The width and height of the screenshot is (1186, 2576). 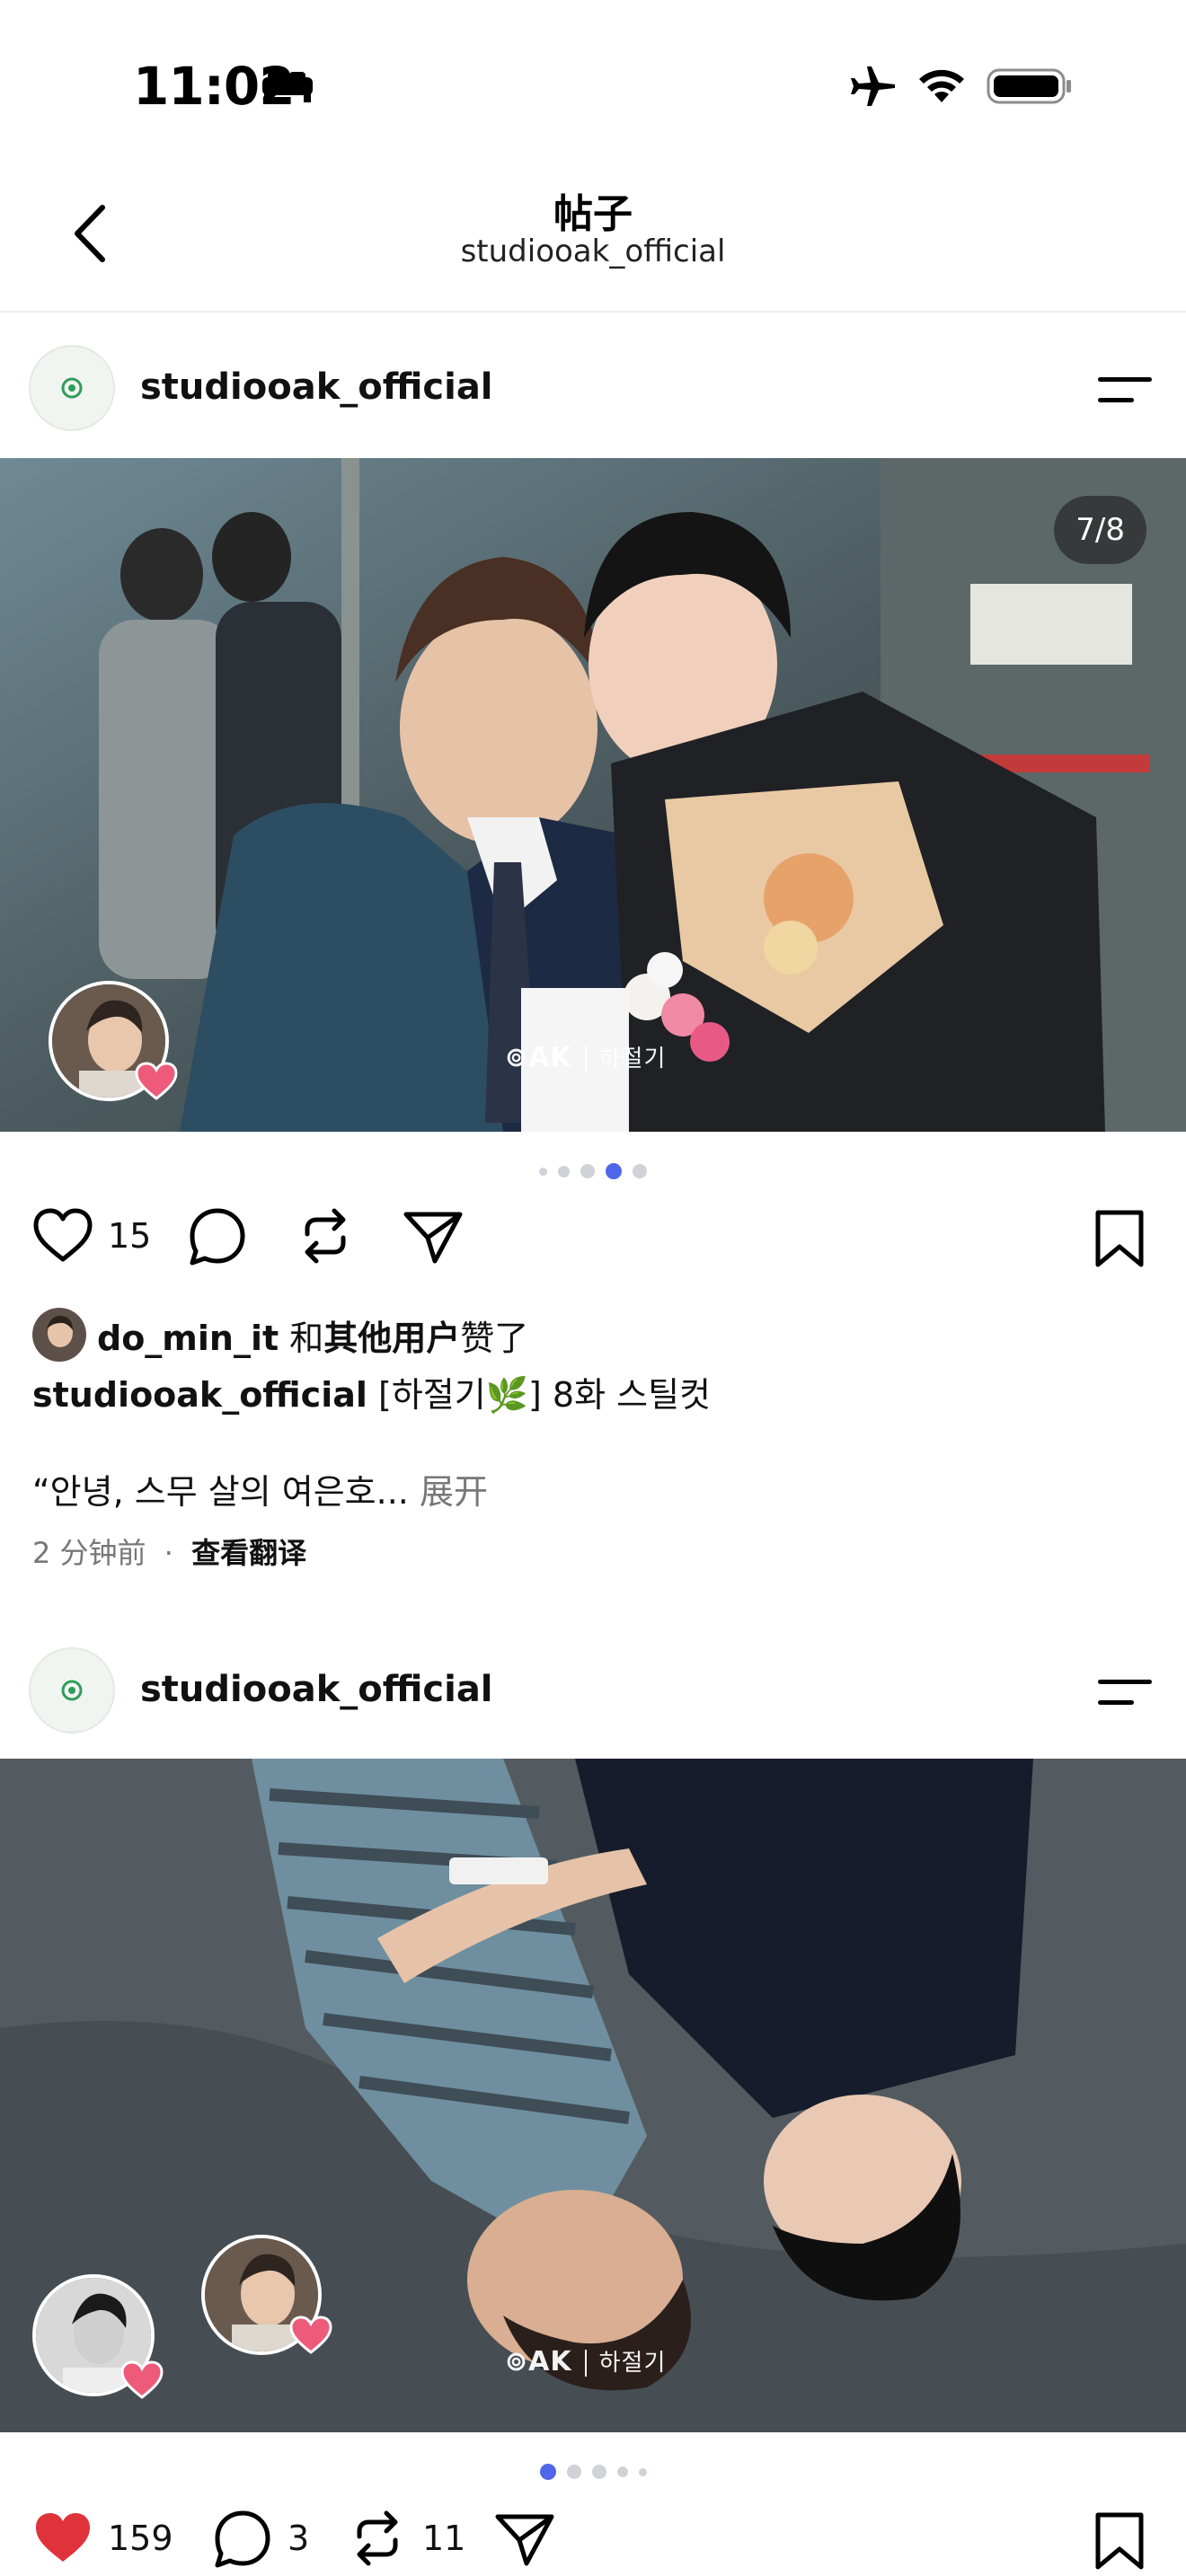 I want to click on page-title: 帖子, so click(x=593, y=214).